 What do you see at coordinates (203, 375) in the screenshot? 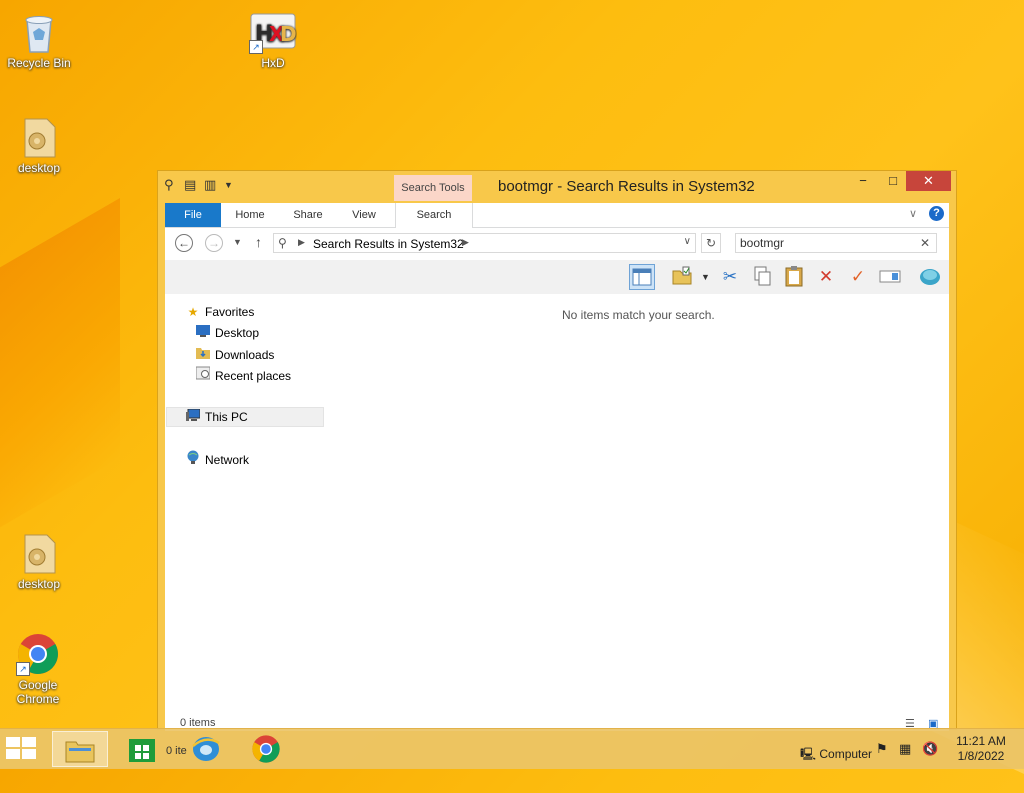
I see `recent-places-icon` at bounding box center [203, 375].